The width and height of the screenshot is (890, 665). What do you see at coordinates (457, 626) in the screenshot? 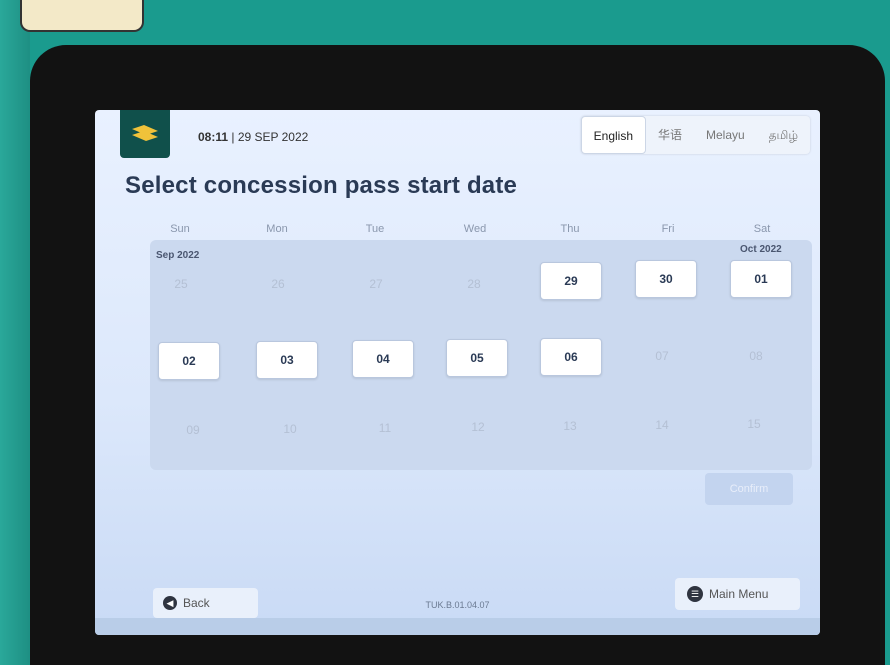
I see `footer-bar` at bounding box center [457, 626].